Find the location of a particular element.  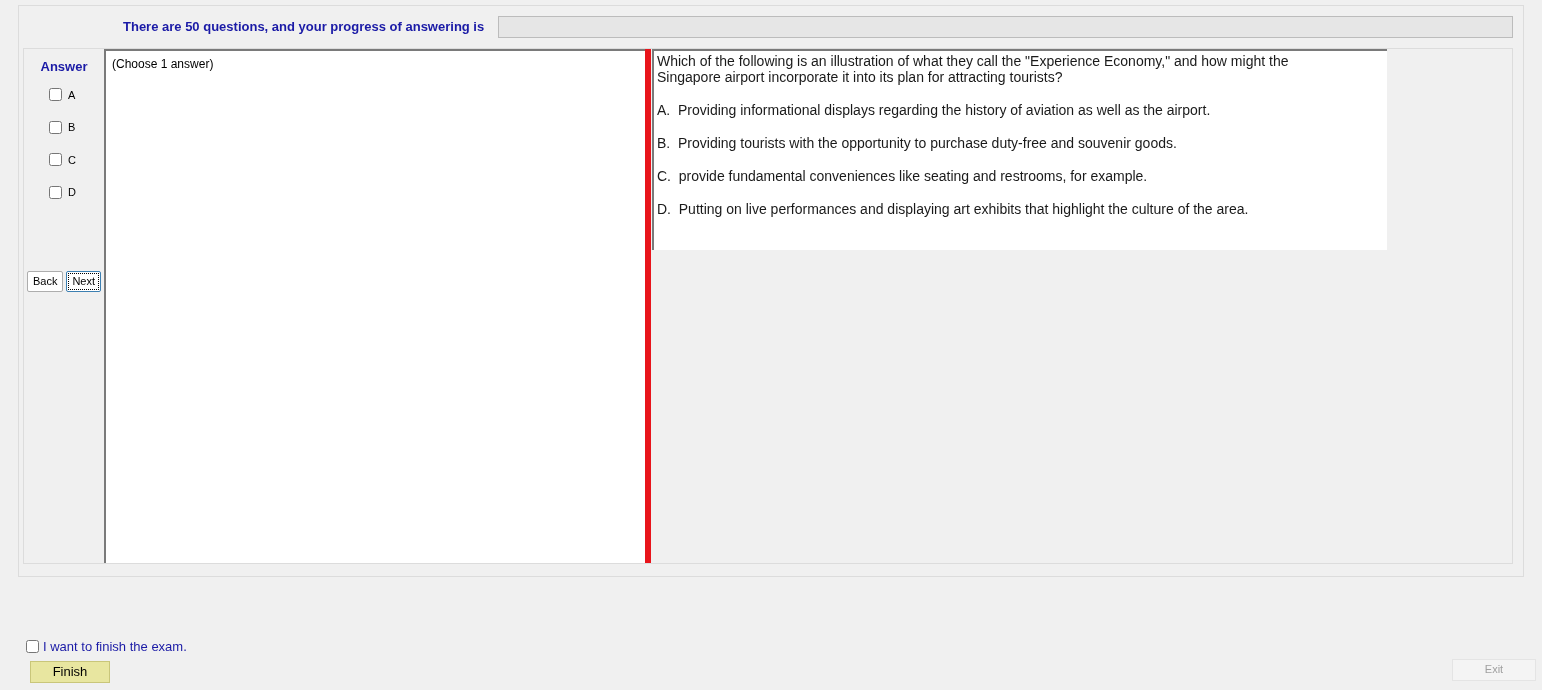

option-label: A is located at coordinates (72, 95).